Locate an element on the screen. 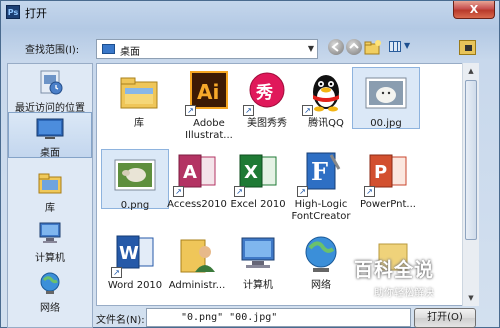  sidebar-item-label: 网络 is located at coordinates (50, 308).